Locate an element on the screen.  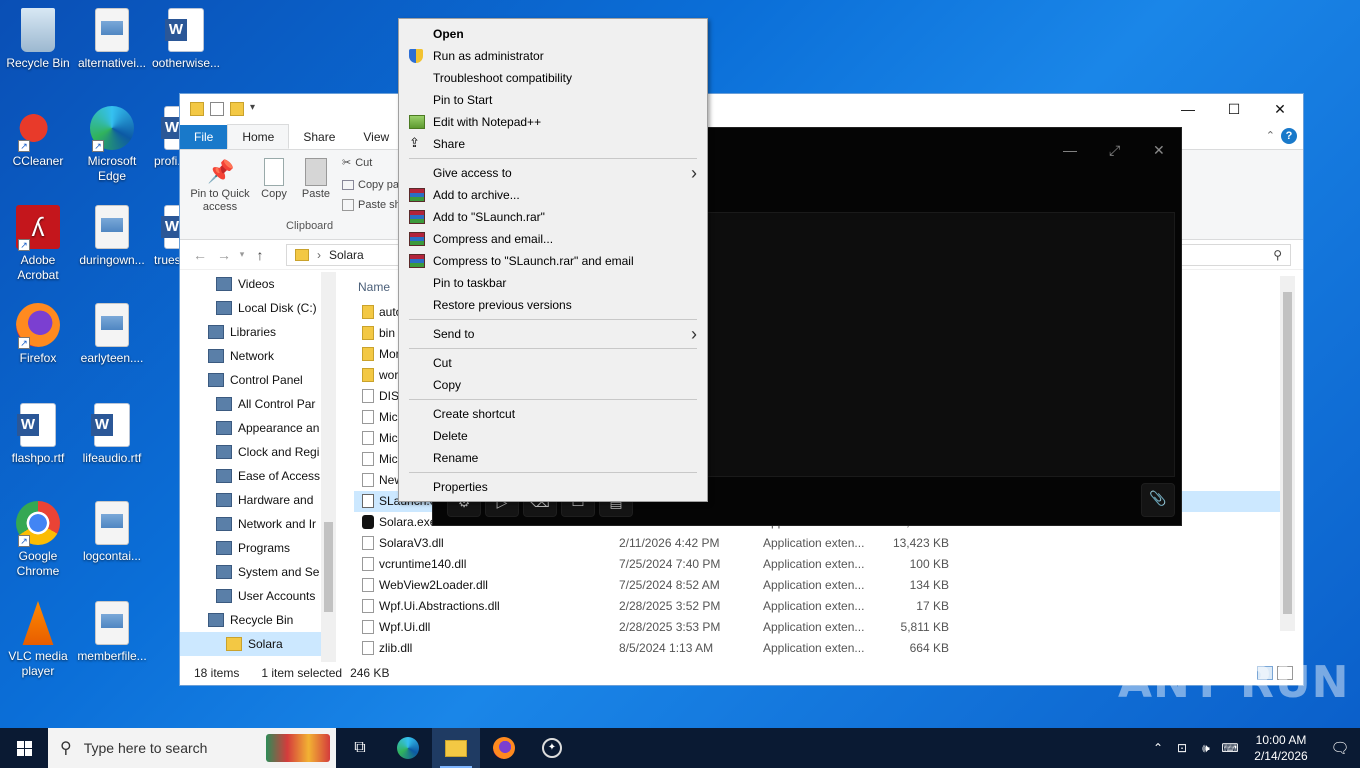
context-menu-item: Pin to Start is located at coordinates (553, 100).